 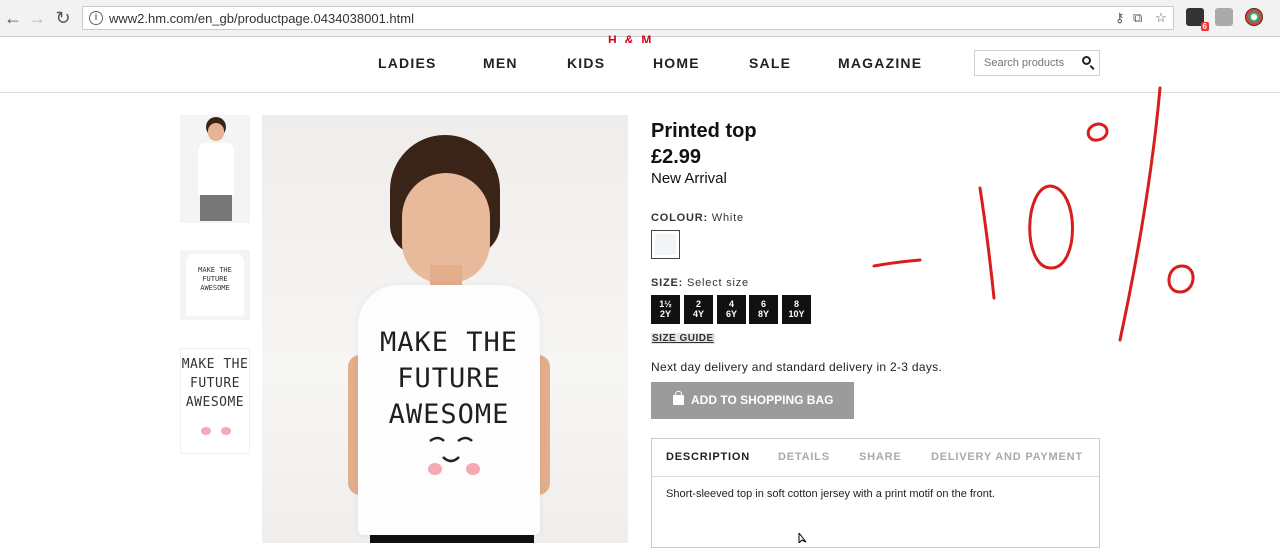 What do you see at coordinates (226, 431) in the screenshot?
I see `thumb-blush-right` at bounding box center [226, 431].